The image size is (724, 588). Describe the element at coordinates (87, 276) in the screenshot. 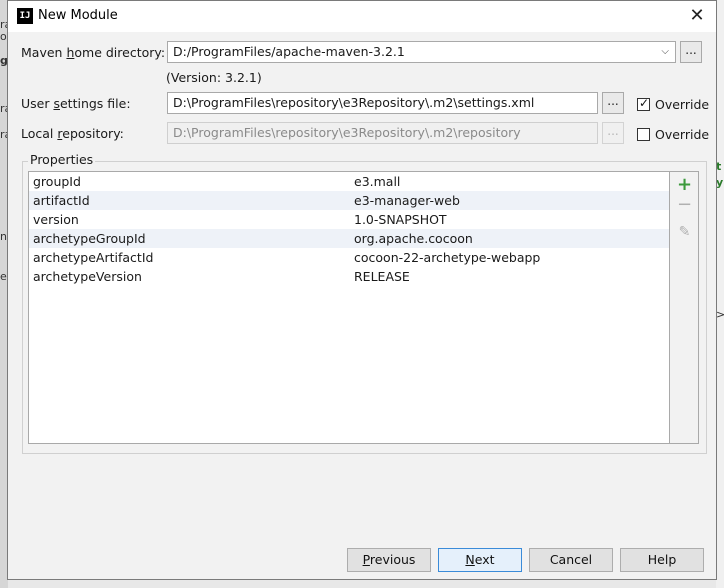

I see `property-name: archetypeVersion` at that location.